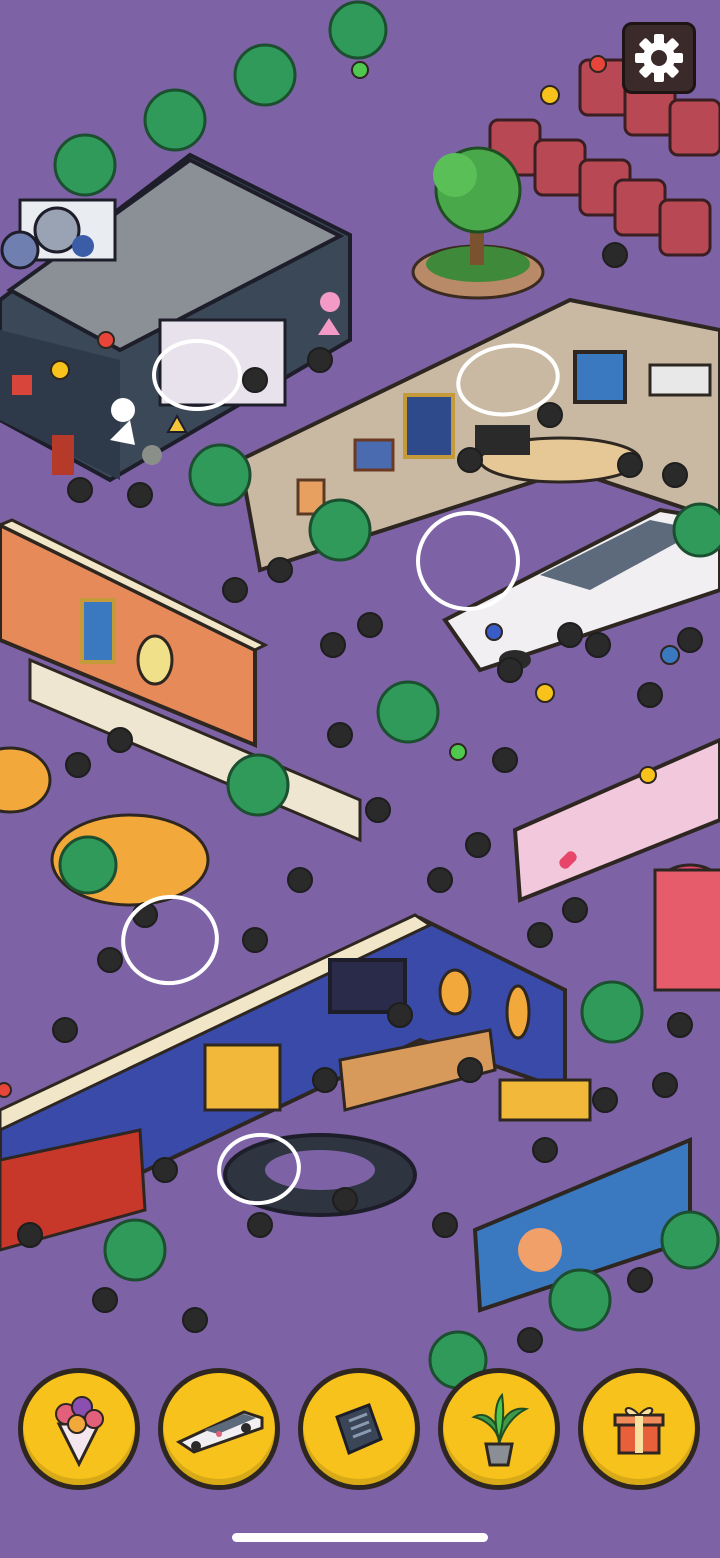  I want to click on flower-bouquet-icon, so click(79, 1432).